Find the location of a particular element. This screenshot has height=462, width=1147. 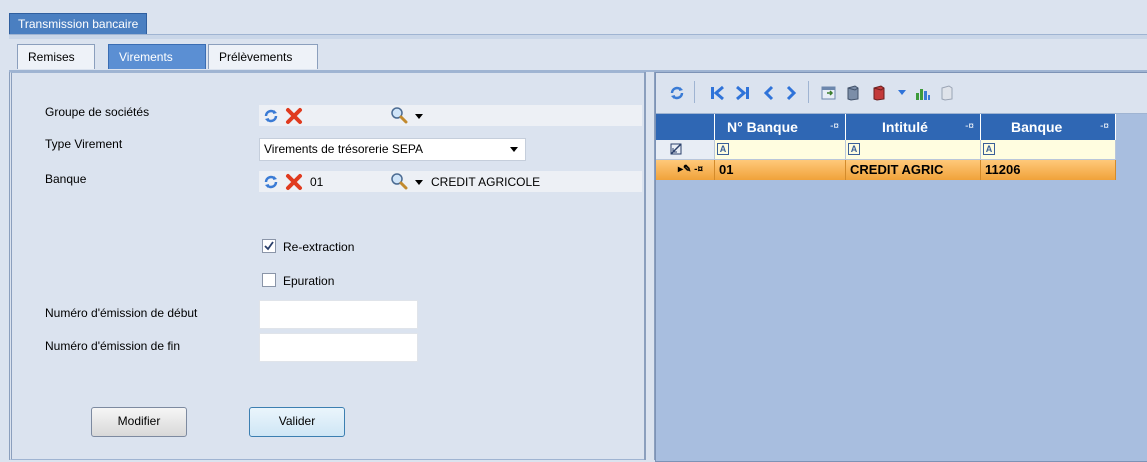

previous-record-icon is located at coordinates (769, 93).